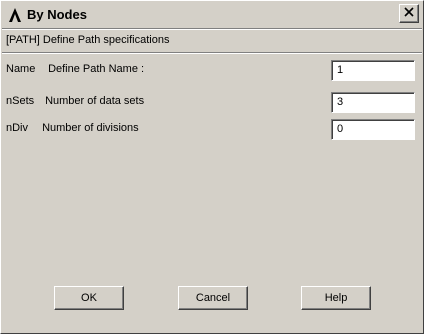 The height and width of the screenshot is (334, 424). What do you see at coordinates (17, 128) in the screenshot?
I see `ndiv-key: nDiv` at bounding box center [17, 128].